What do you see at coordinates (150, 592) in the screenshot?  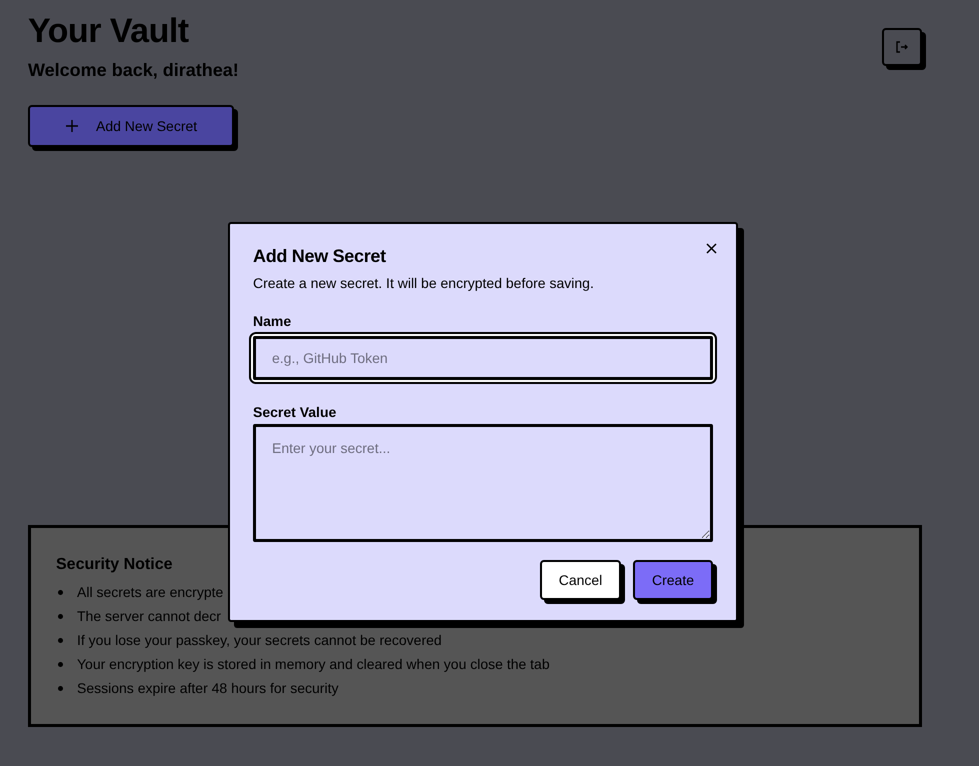 I see `notice-item: All secrets are encrypte` at bounding box center [150, 592].